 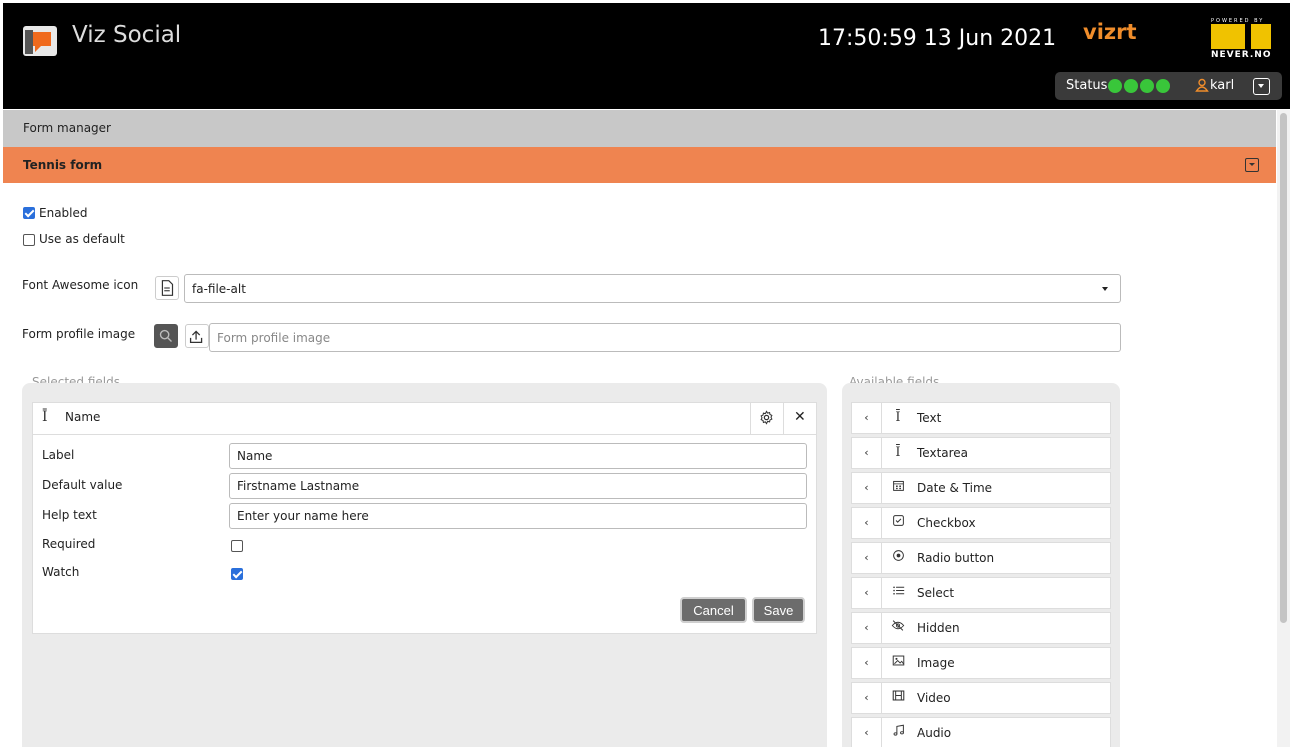 What do you see at coordinates (955, 488) in the screenshot?
I see `available-field-label: Date & Time` at bounding box center [955, 488].